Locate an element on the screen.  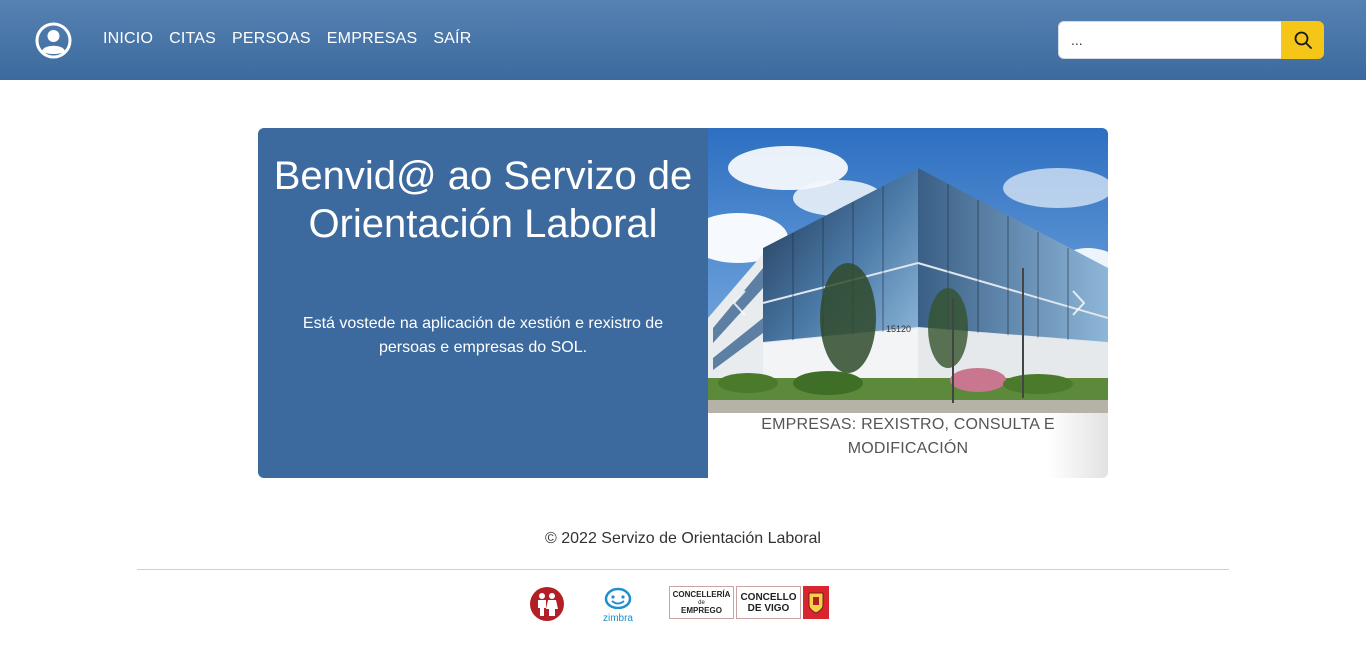
people-logo-icon is located at coordinates (547, 604).